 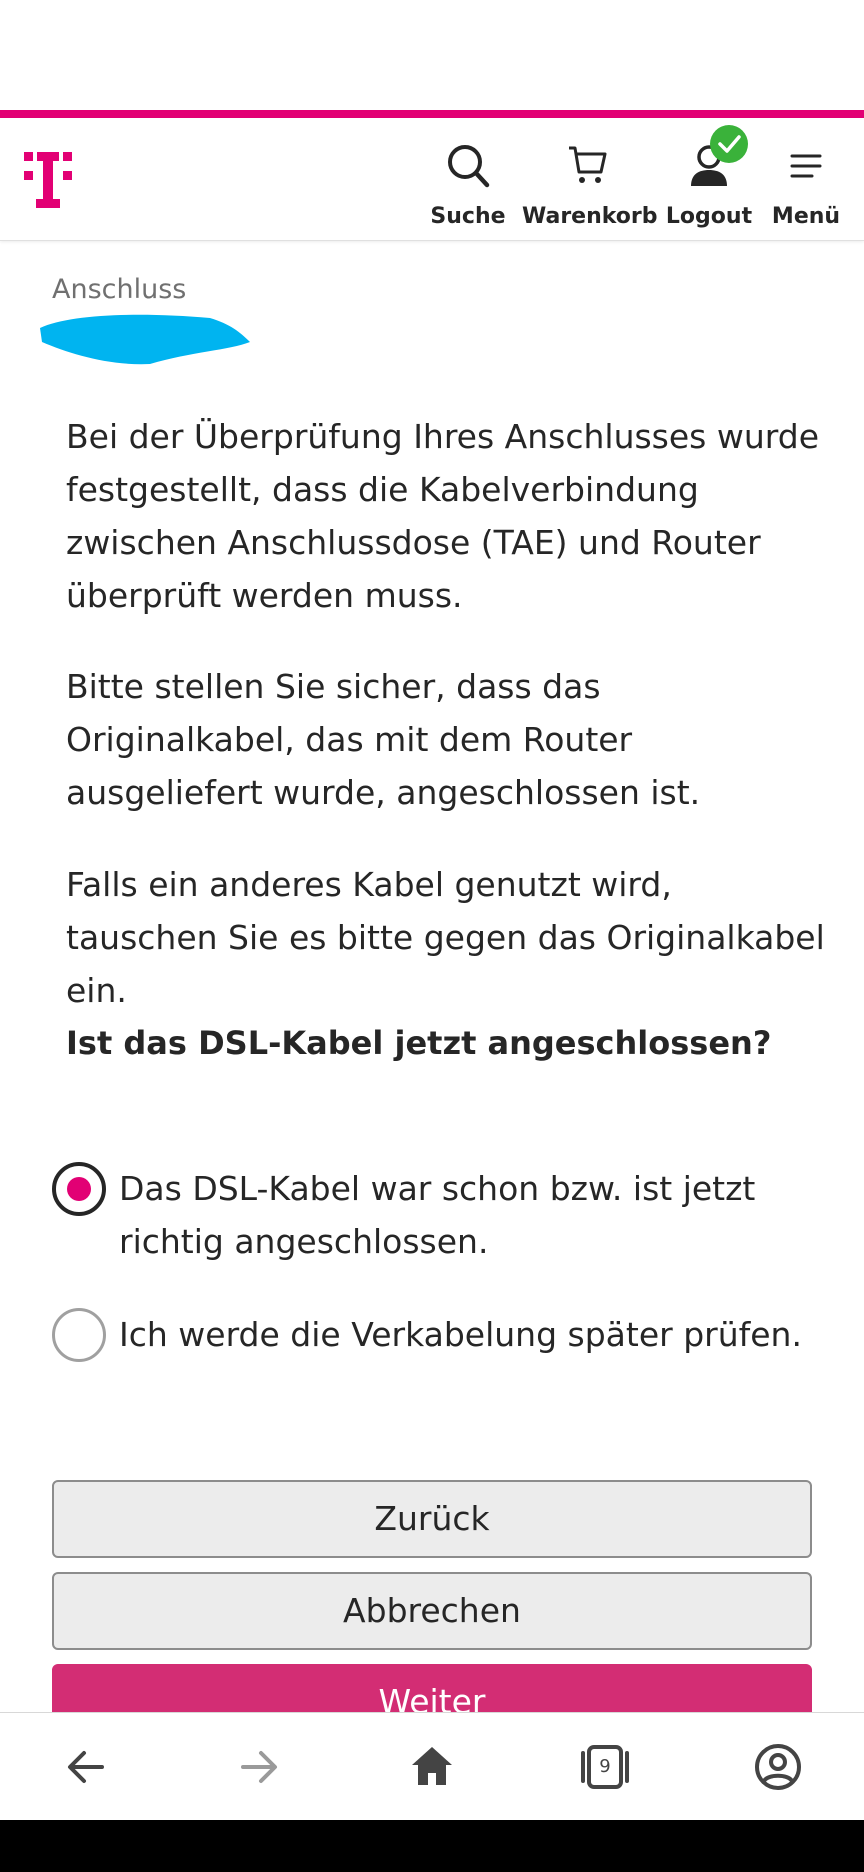 What do you see at coordinates (590, 216) in the screenshot?
I see `nav-cart-label: Warenkorb` at bounding box center [590, 216].